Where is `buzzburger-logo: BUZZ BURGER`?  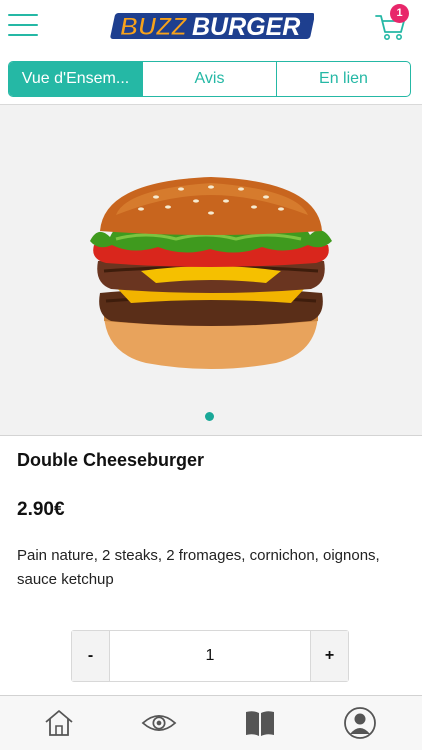 buzzburger-logo: BUZZ BURGER is located at coordinates (212, 27).